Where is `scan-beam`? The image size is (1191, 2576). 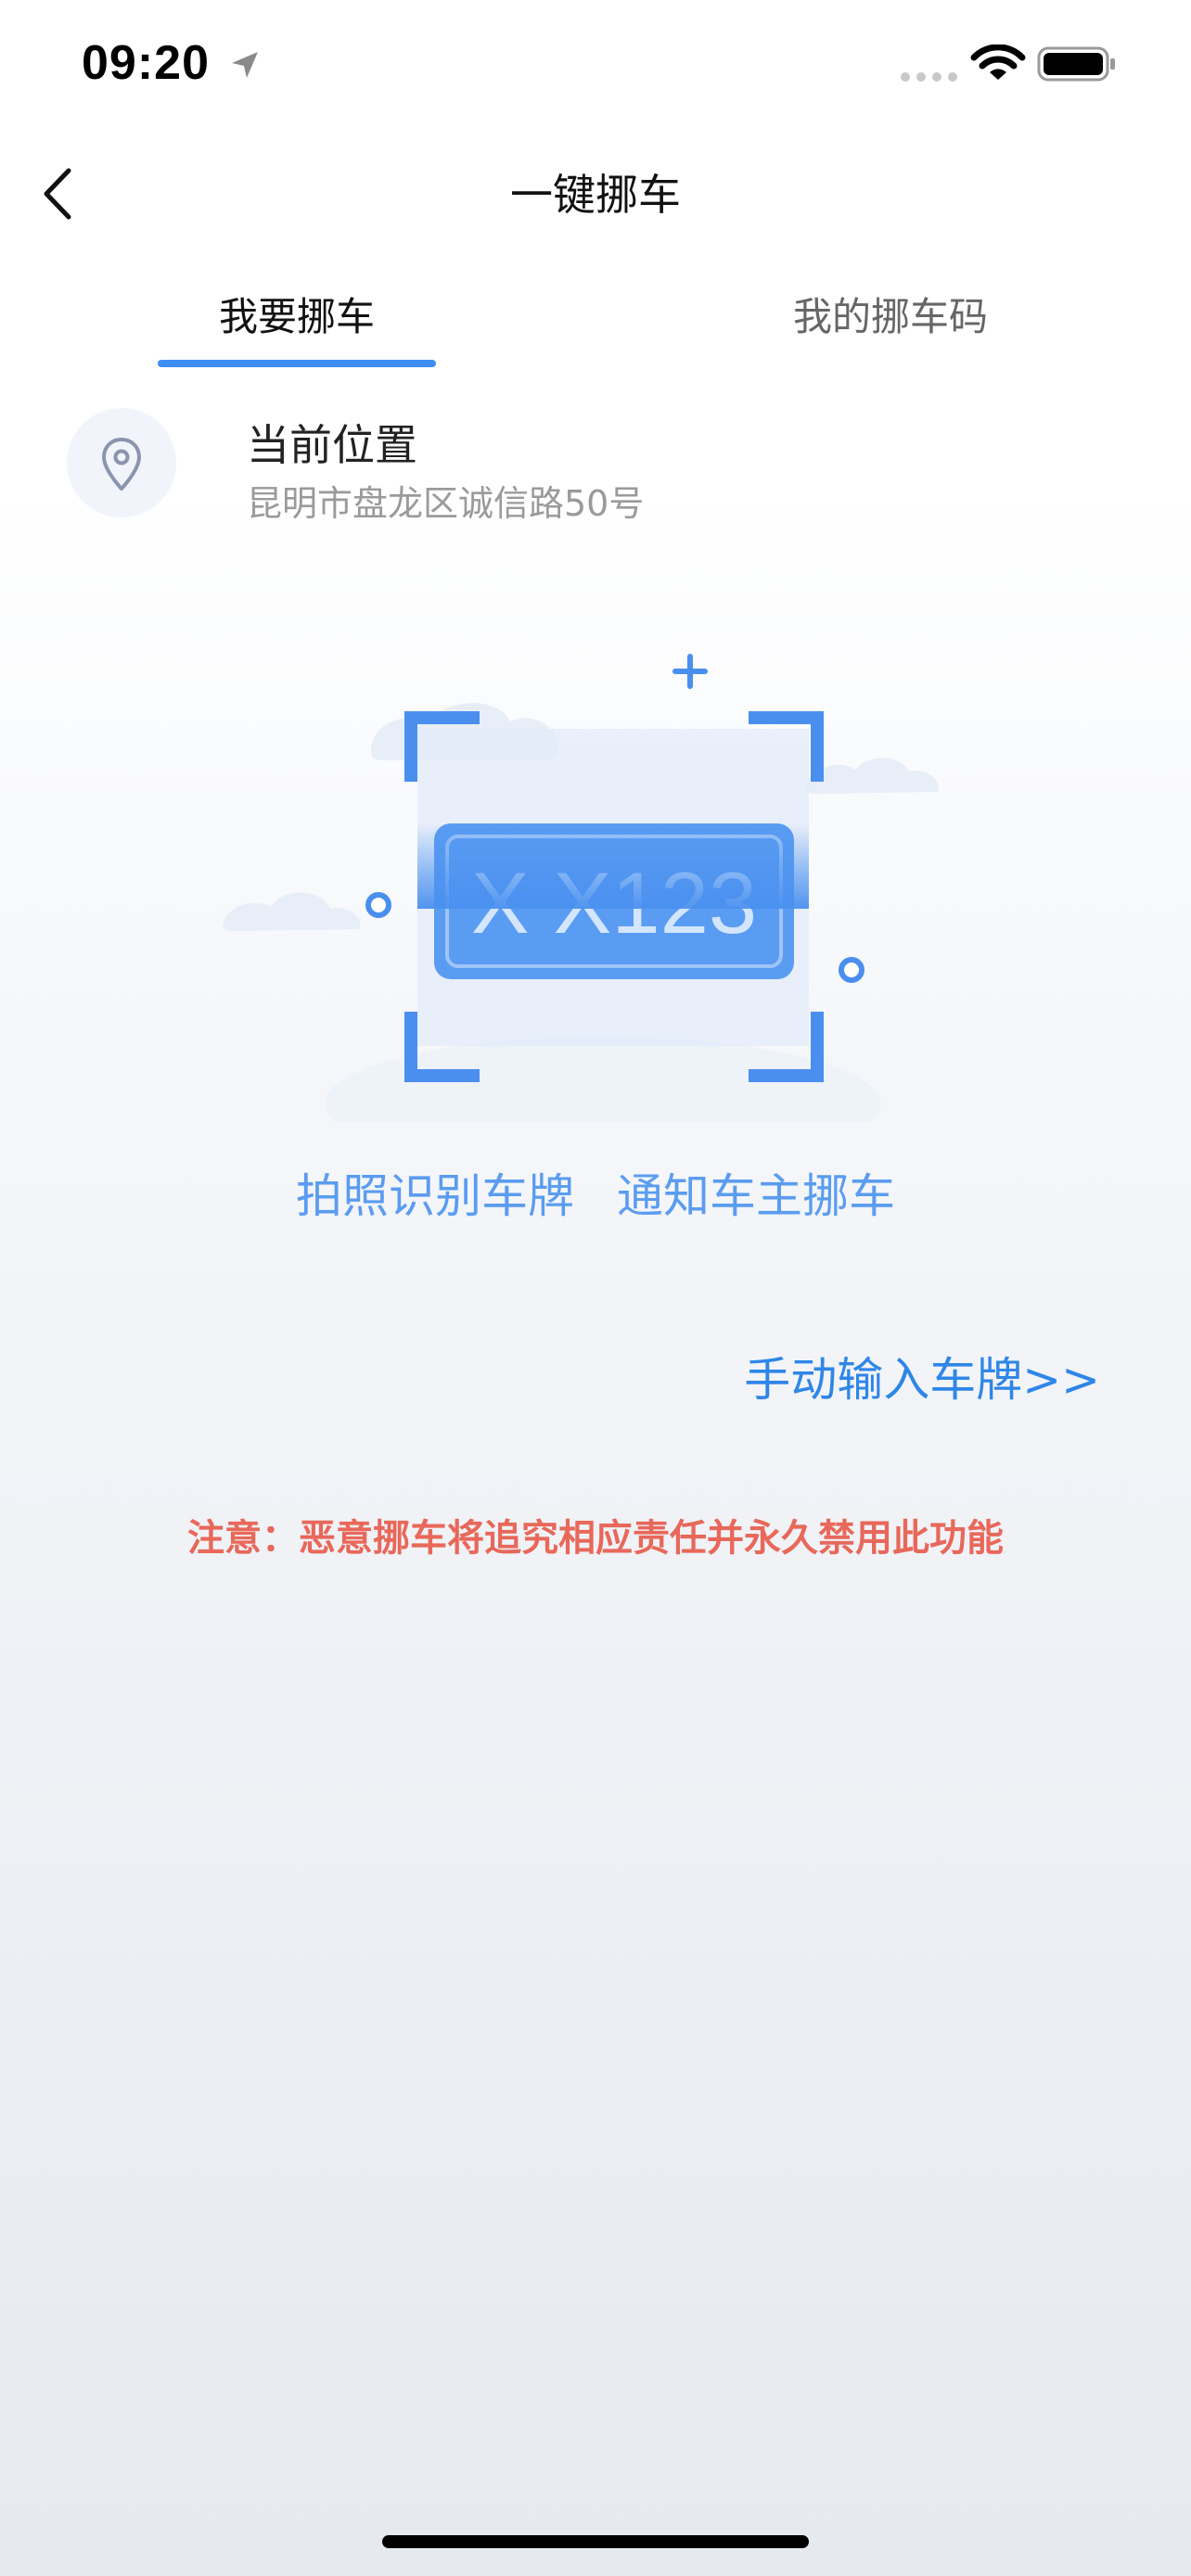 scan-beam is located at coordinates (613, 866).